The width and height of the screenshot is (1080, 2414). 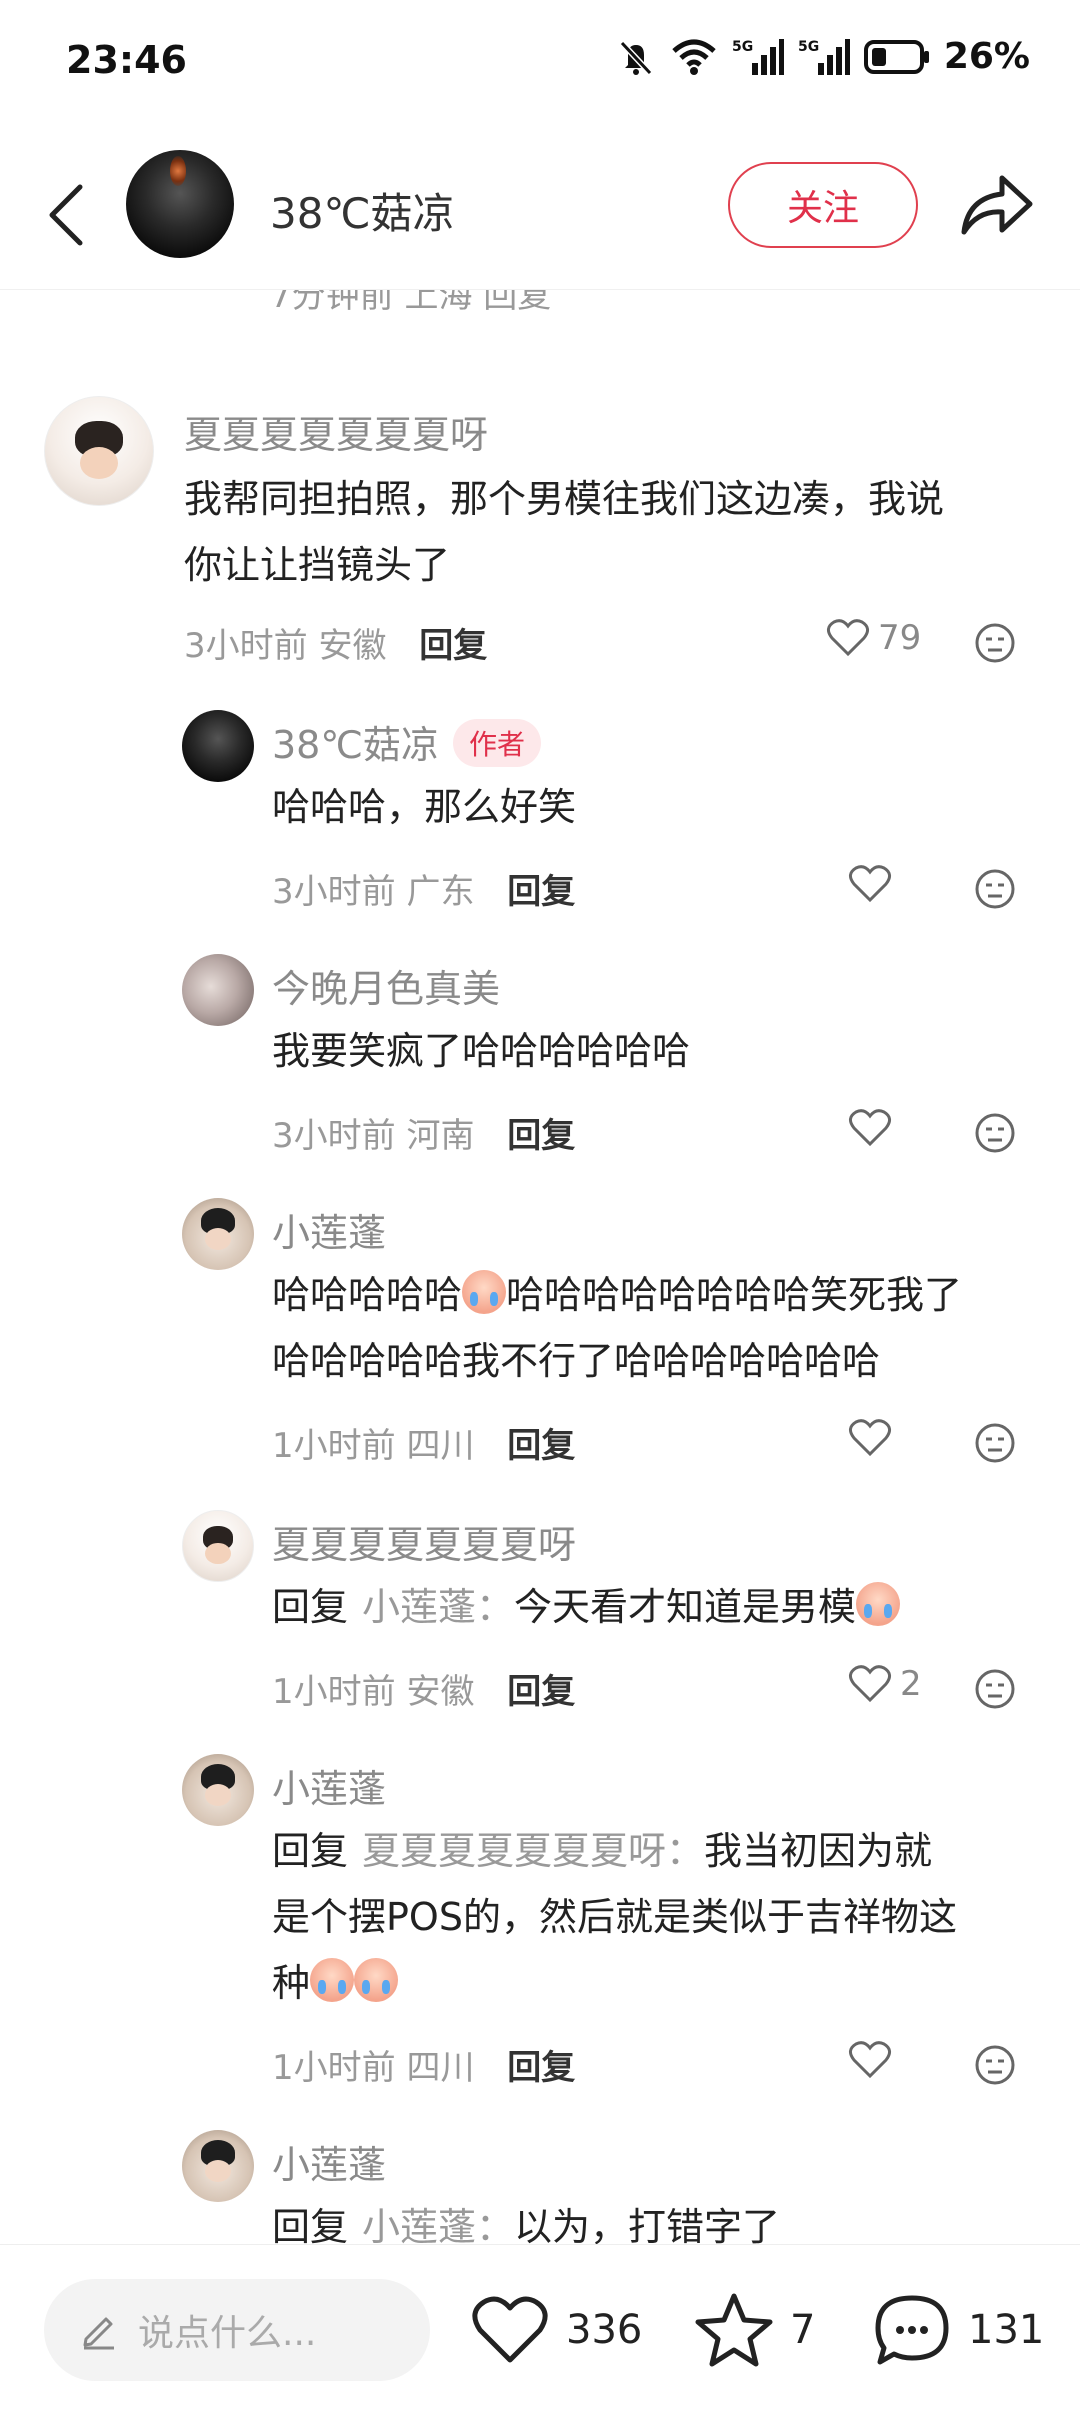 I want to click on comment-meta: 1小时前 安徽 回复, so click(x=423, y=1688).